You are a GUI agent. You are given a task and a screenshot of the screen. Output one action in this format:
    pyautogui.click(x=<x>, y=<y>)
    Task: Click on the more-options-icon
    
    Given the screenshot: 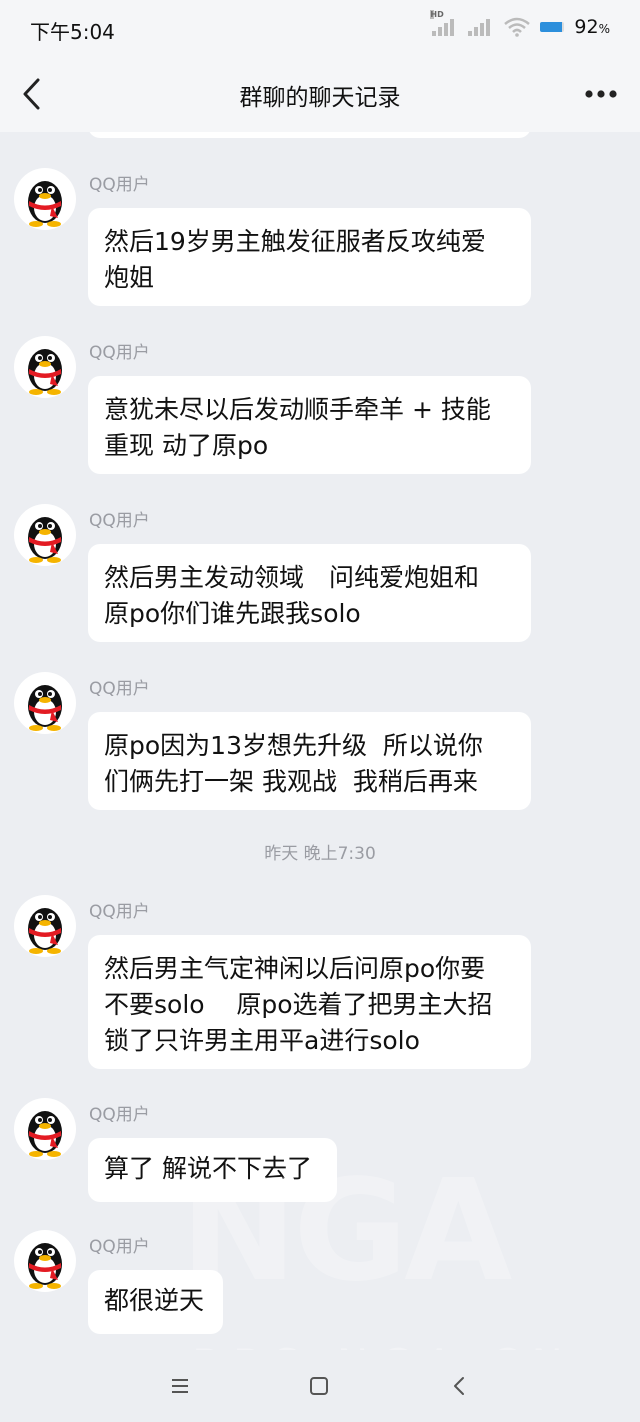 What is the action you would take?
    pyautogui.click(x=601, y=94)
    